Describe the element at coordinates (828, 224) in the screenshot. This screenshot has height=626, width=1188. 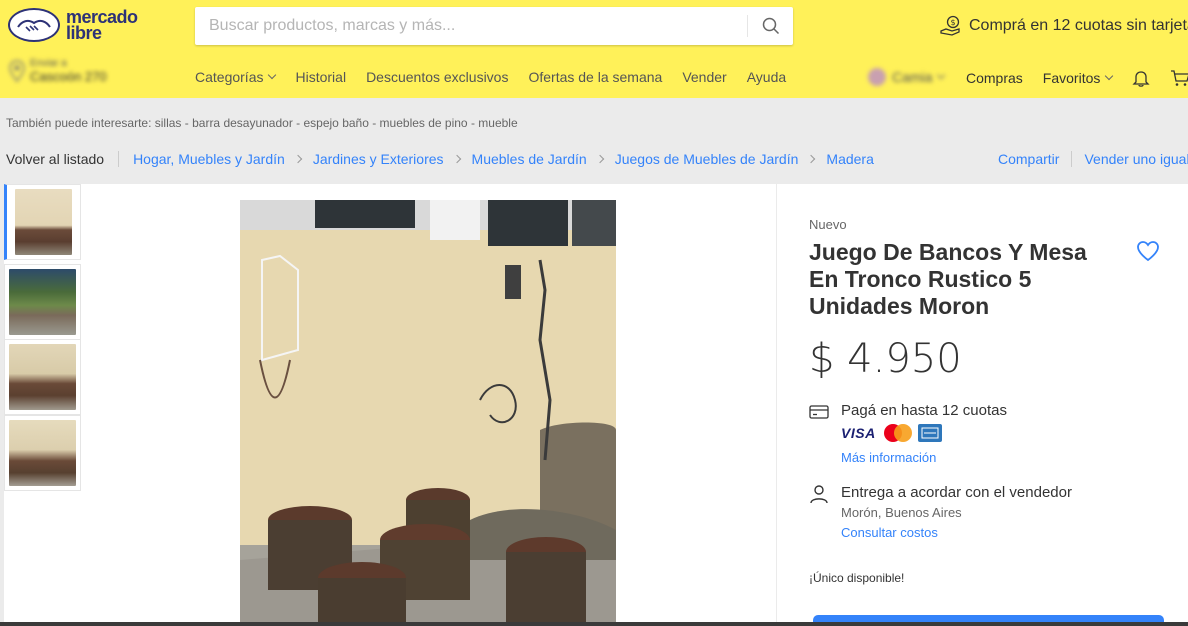
I see `product-condition: Nuevo` at that location.